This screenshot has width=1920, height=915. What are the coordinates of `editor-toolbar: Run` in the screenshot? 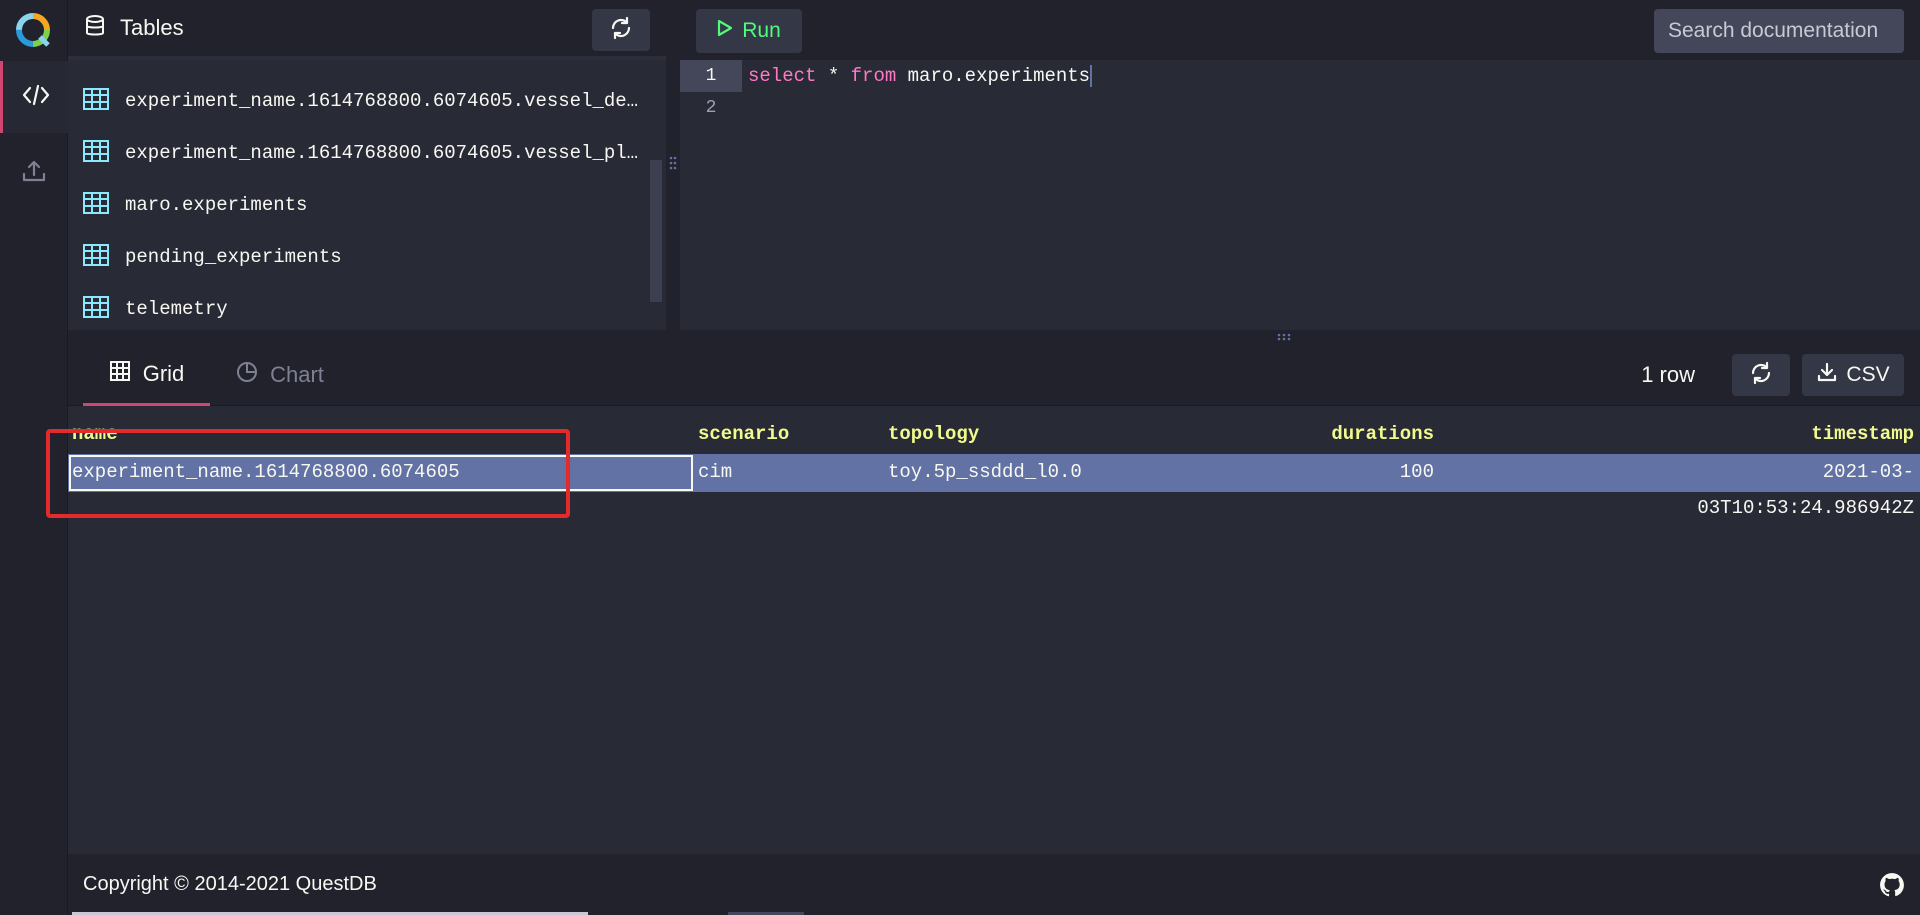 It's located at (1300, 30).